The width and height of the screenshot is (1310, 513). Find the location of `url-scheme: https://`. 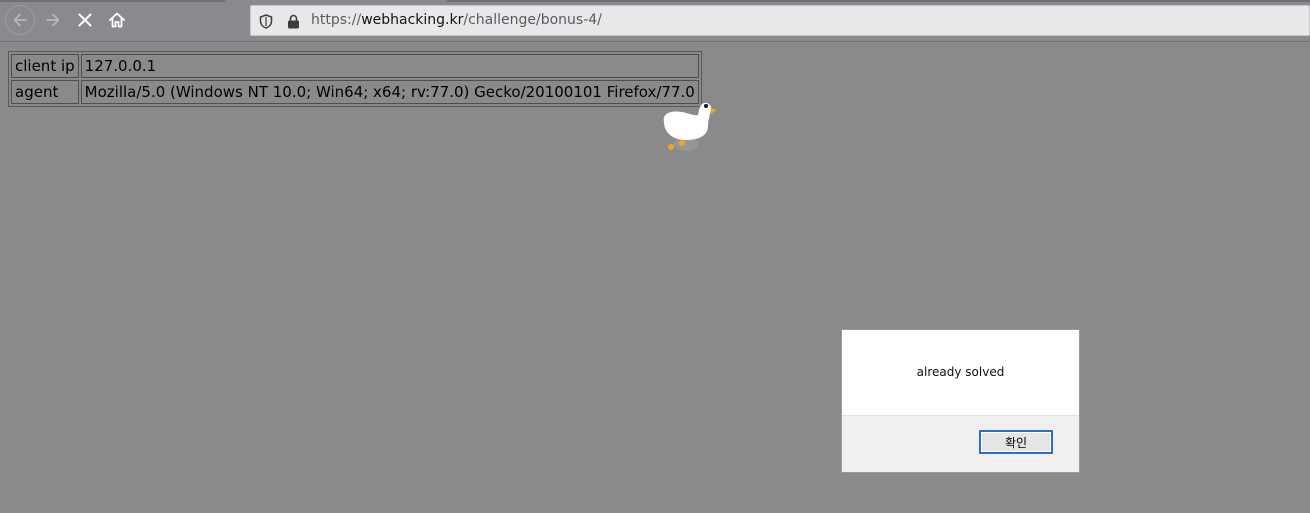

url-scheme: https:// is located at coordinates (336, 20).